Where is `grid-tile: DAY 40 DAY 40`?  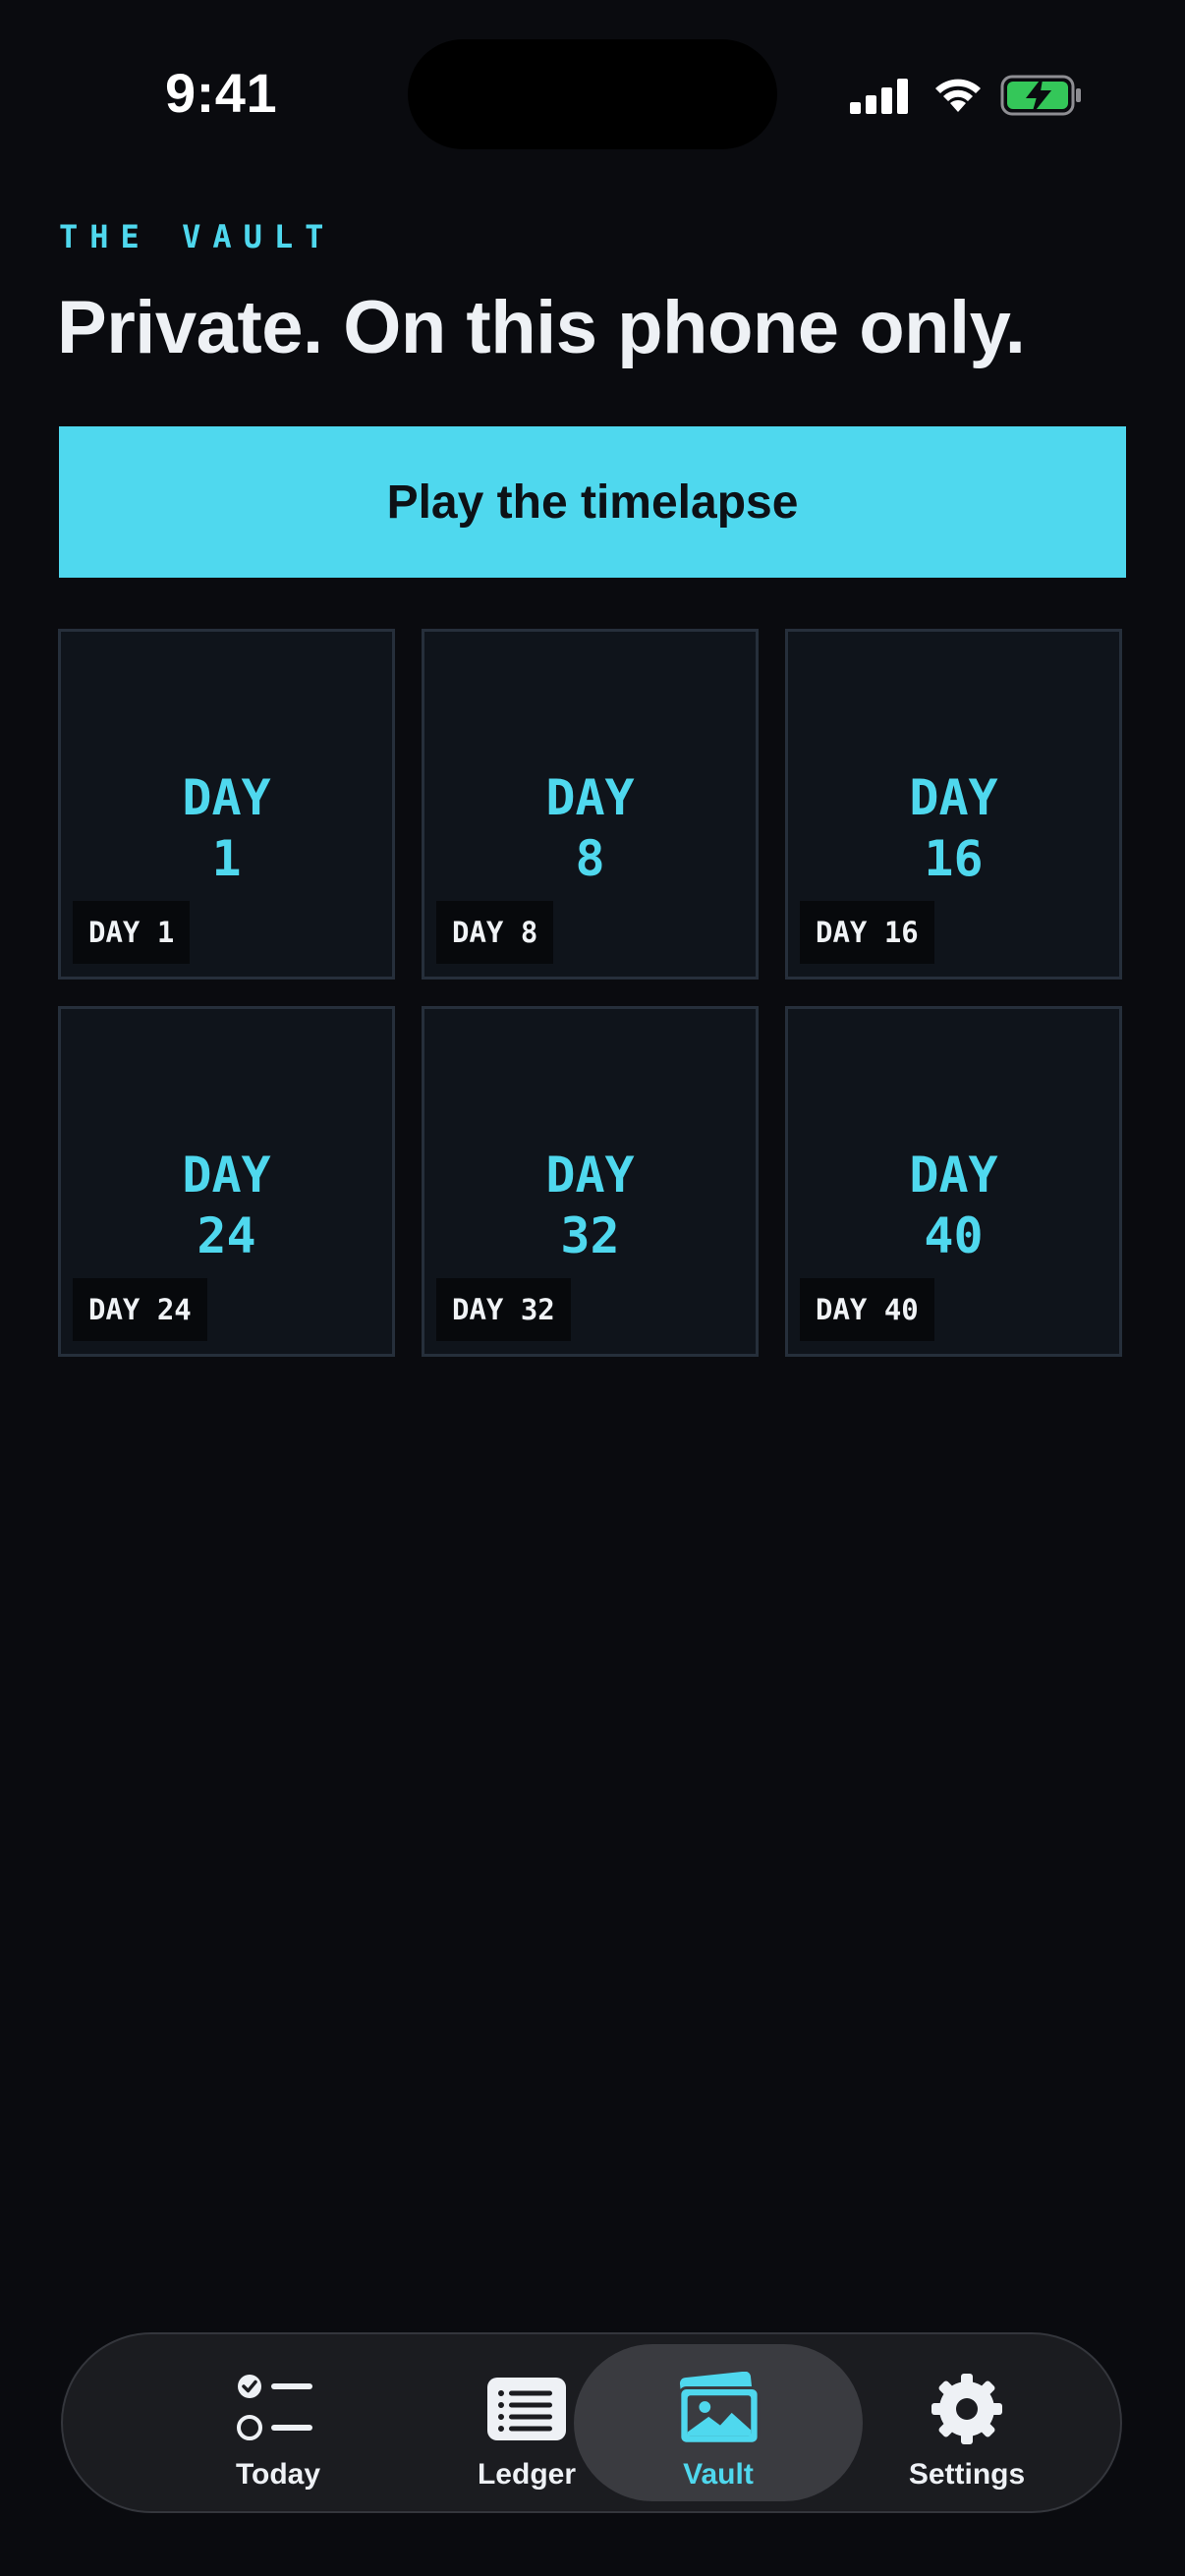
grid-tile: DAY 40 DAY 40 is located at coordinates (954, 1181).